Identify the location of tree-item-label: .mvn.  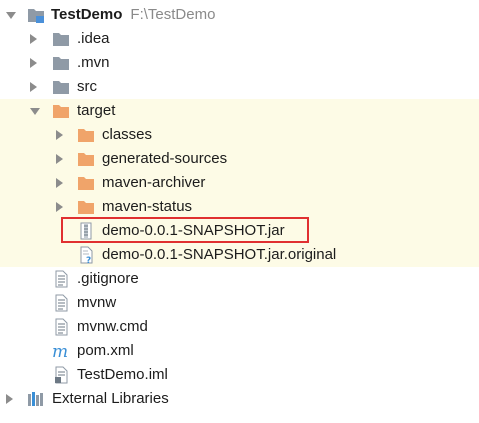
(93, 62).